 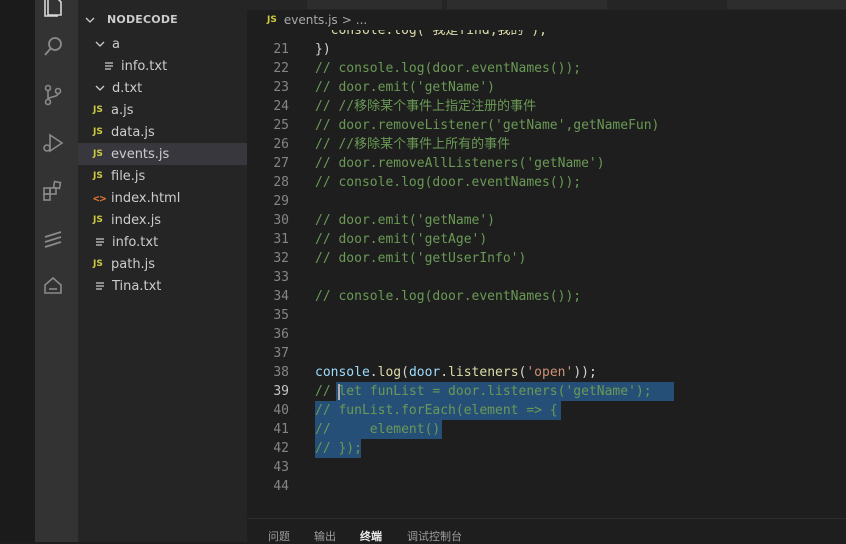 I want to click on code-text: // element(), so click(x=378, y=429).